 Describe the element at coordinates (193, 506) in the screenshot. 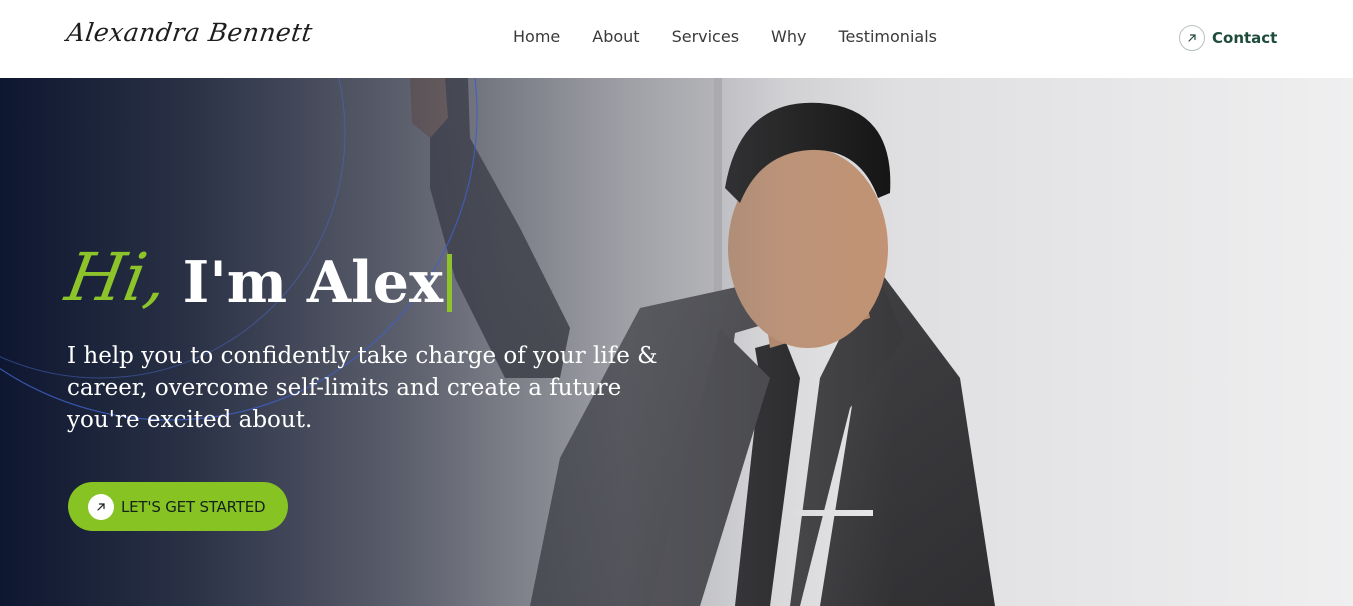

I see `get-started-label: LET'S GET STARTED` at that location.